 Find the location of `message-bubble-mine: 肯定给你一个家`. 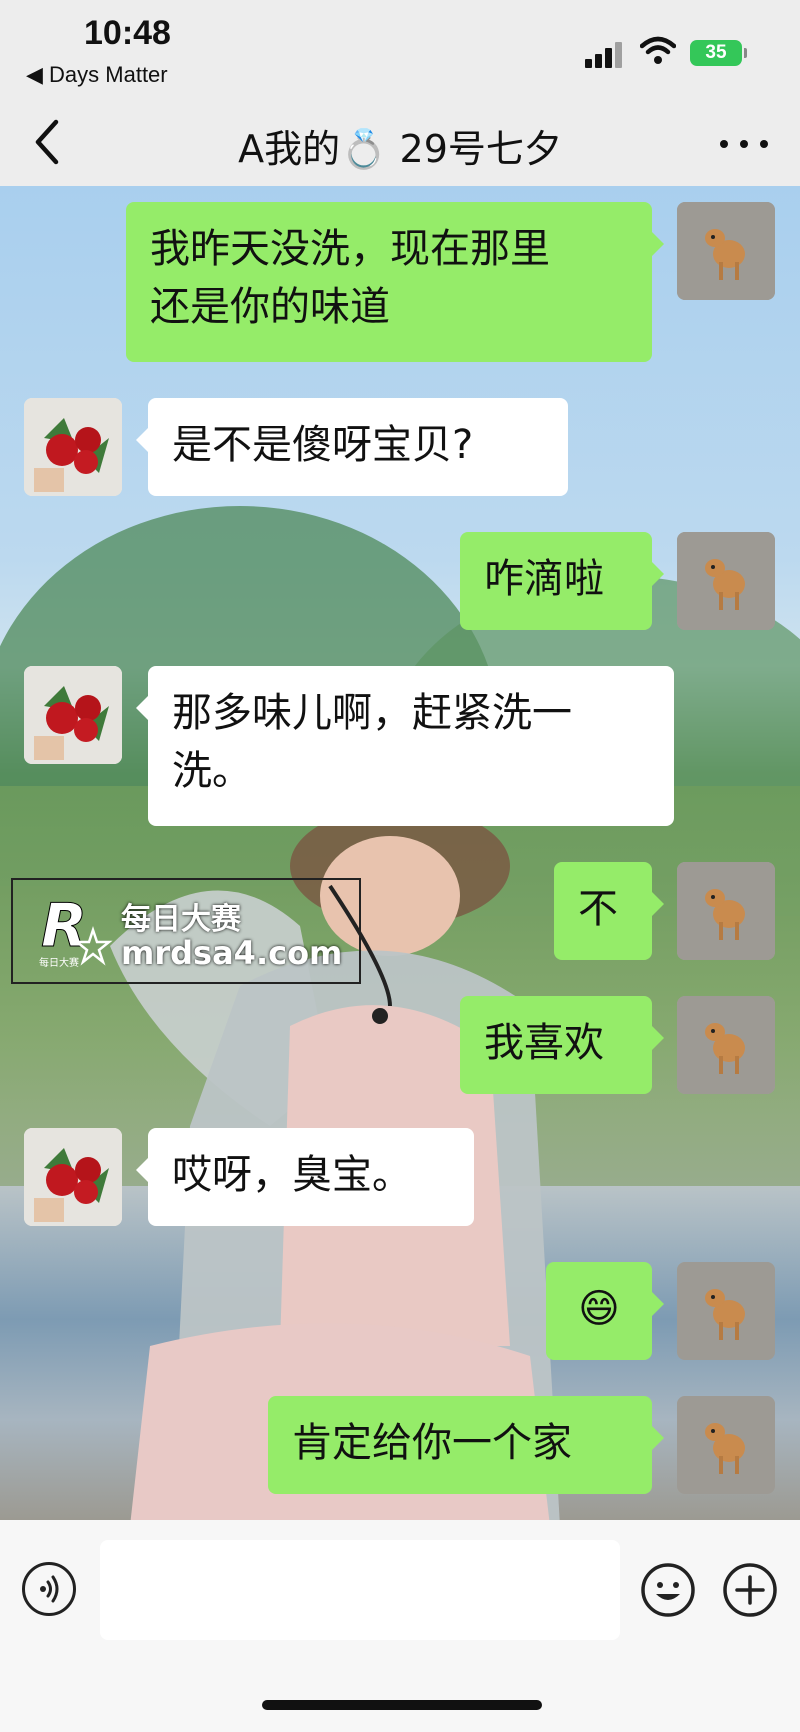

message-bubble-mine: 肯定给你一个家 is located at coordinates (466, 1445).